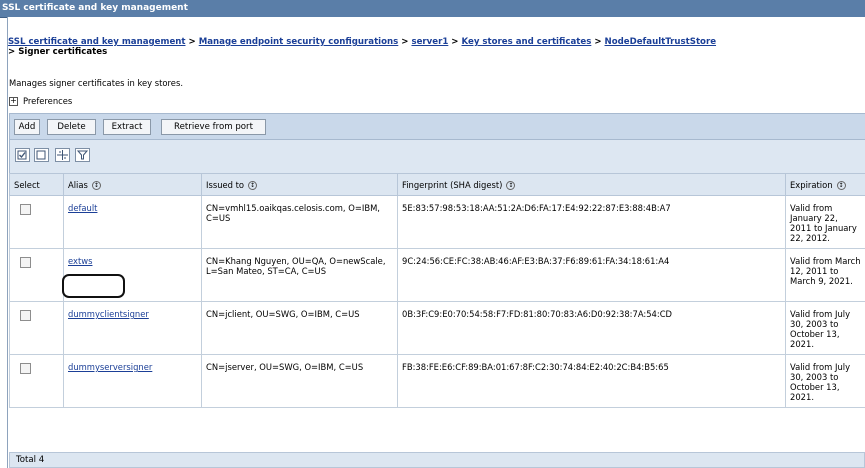 This screenshot has height=468, width=865. What do you see at coordinates (93, 286) in the screenshot?
I see `annotation-highlight` at bounding box center [93, 286].